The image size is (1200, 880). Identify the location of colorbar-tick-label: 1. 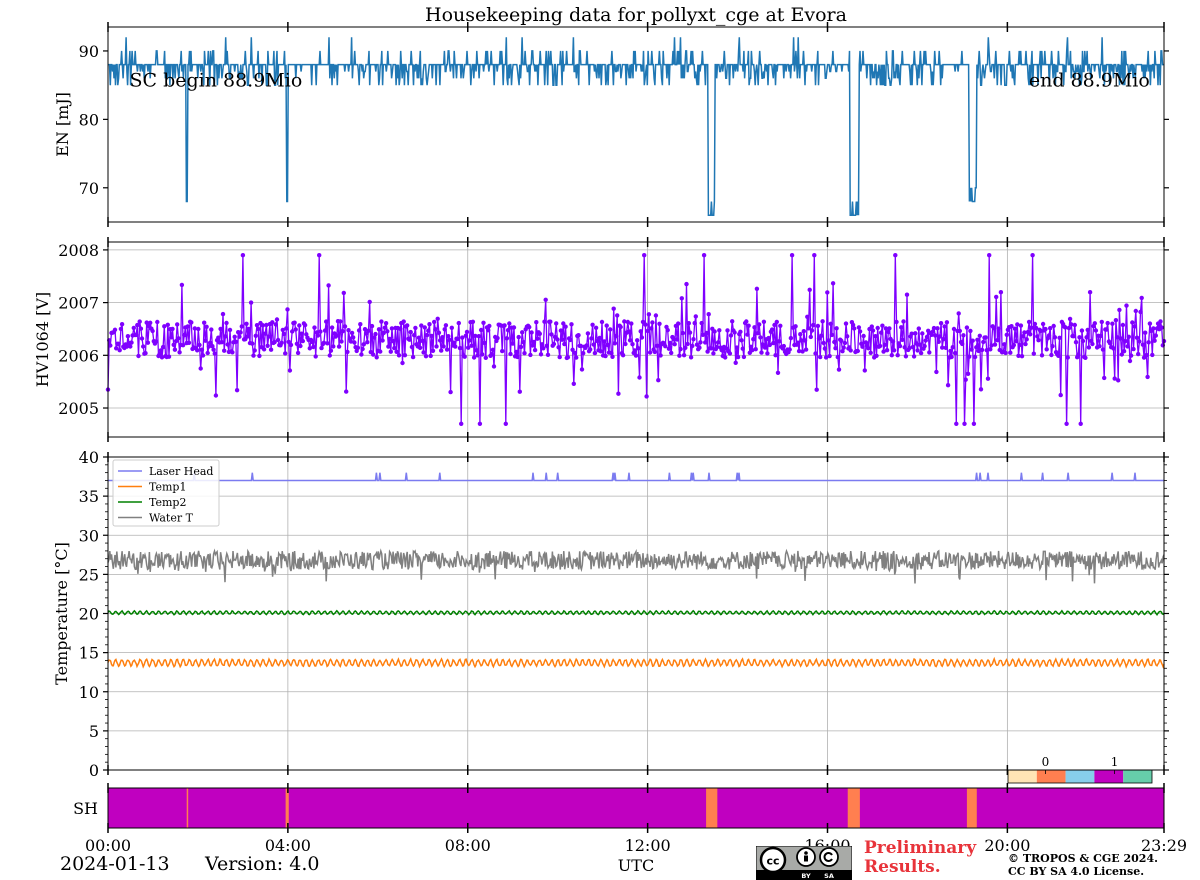
(1115, 762).